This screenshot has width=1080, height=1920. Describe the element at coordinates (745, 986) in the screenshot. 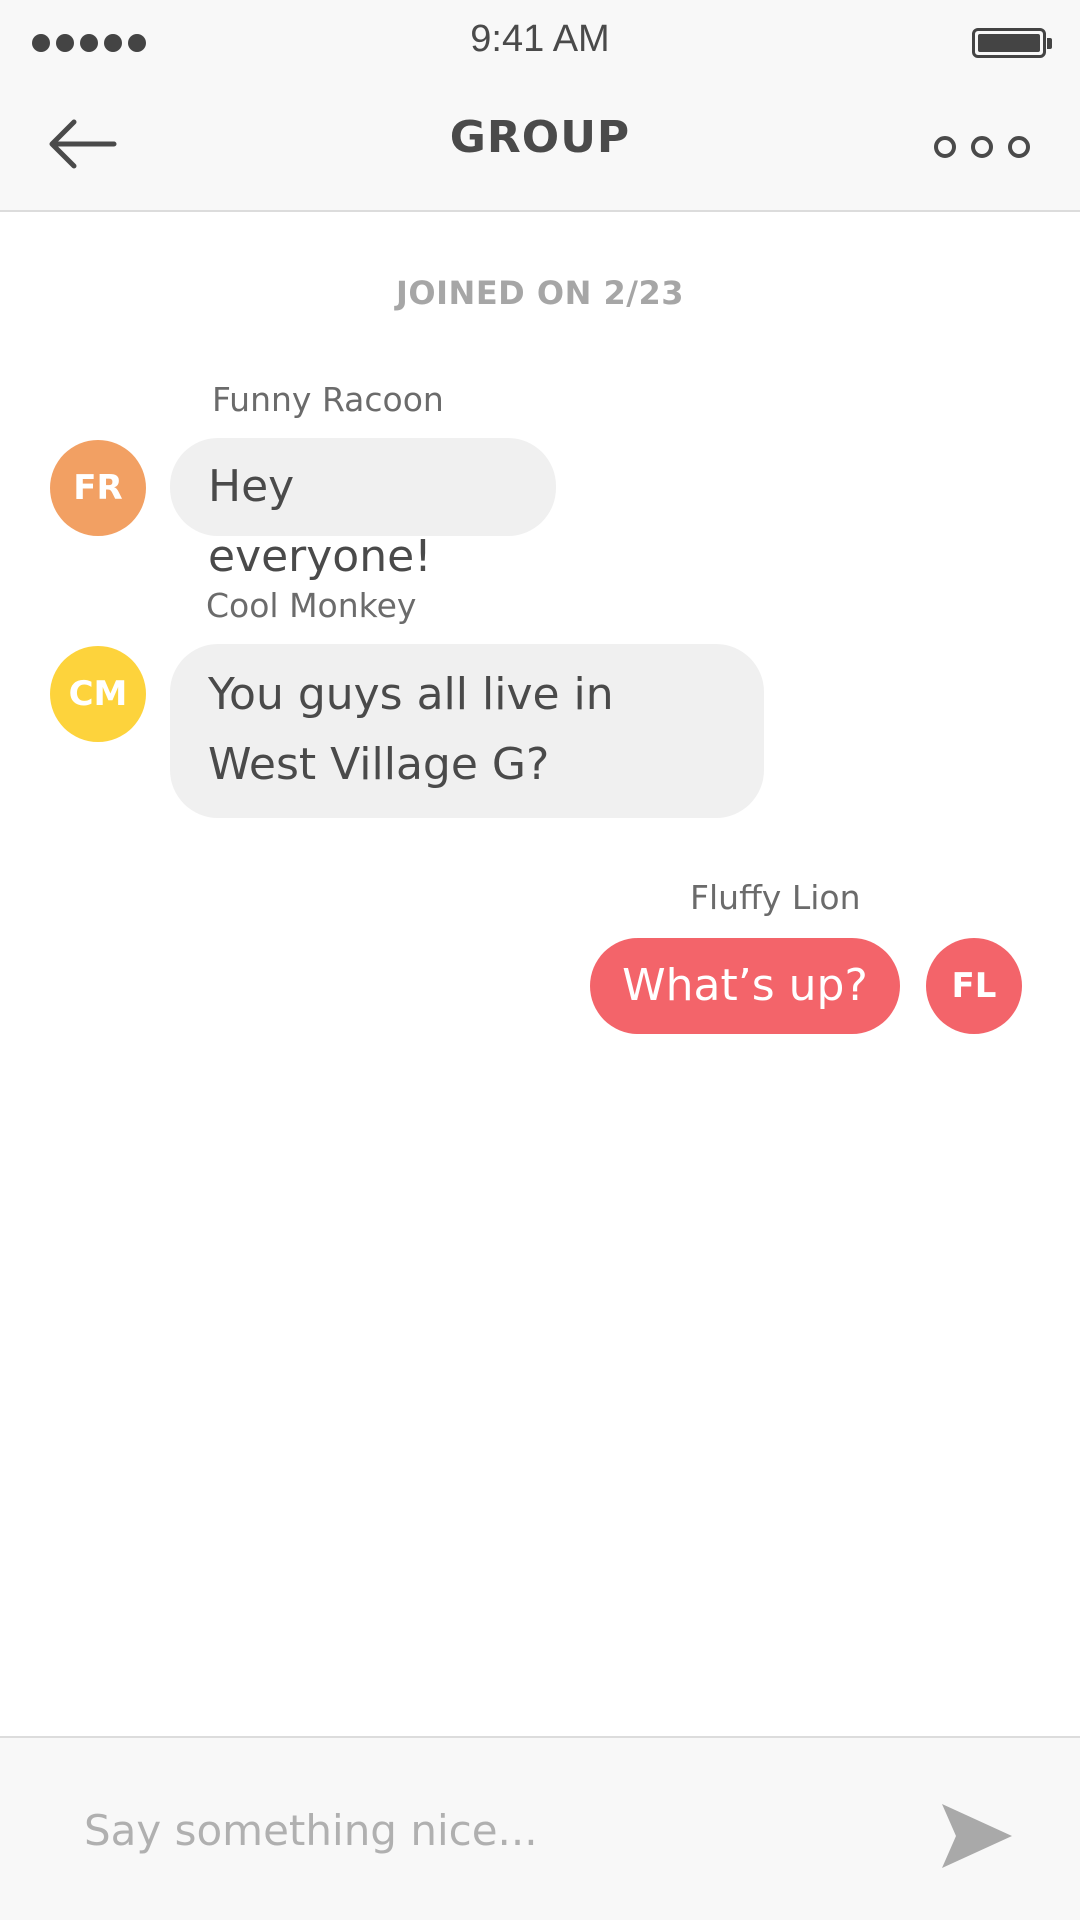

I see `message-bubble: What’s up?` at that location.